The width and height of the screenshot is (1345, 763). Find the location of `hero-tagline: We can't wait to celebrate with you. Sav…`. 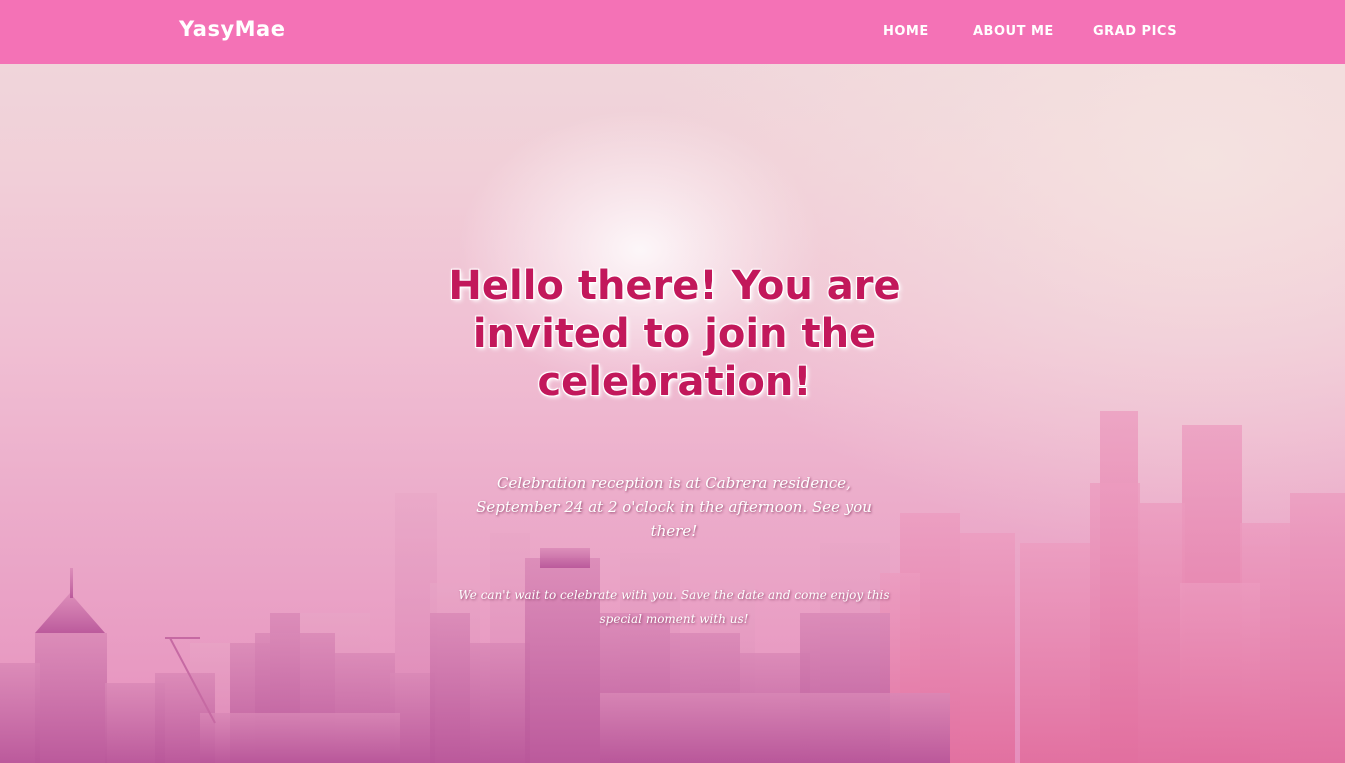

hero-tagline: We can't wait to celebrate with you. Sav… is located at coordinates (674, 607).